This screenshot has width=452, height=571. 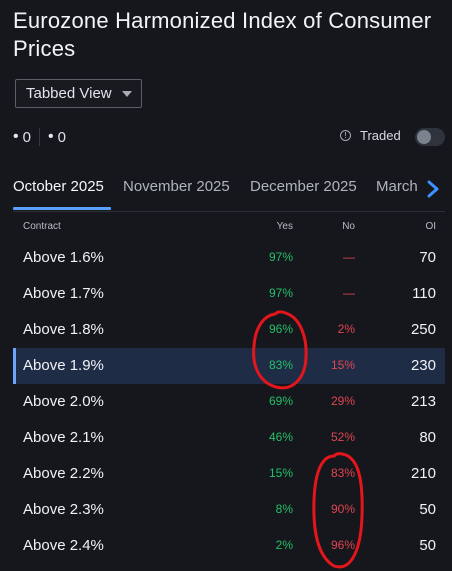 I want to click on table-row: Above 1.6% 97% — 70, so click(x=229, y=258).